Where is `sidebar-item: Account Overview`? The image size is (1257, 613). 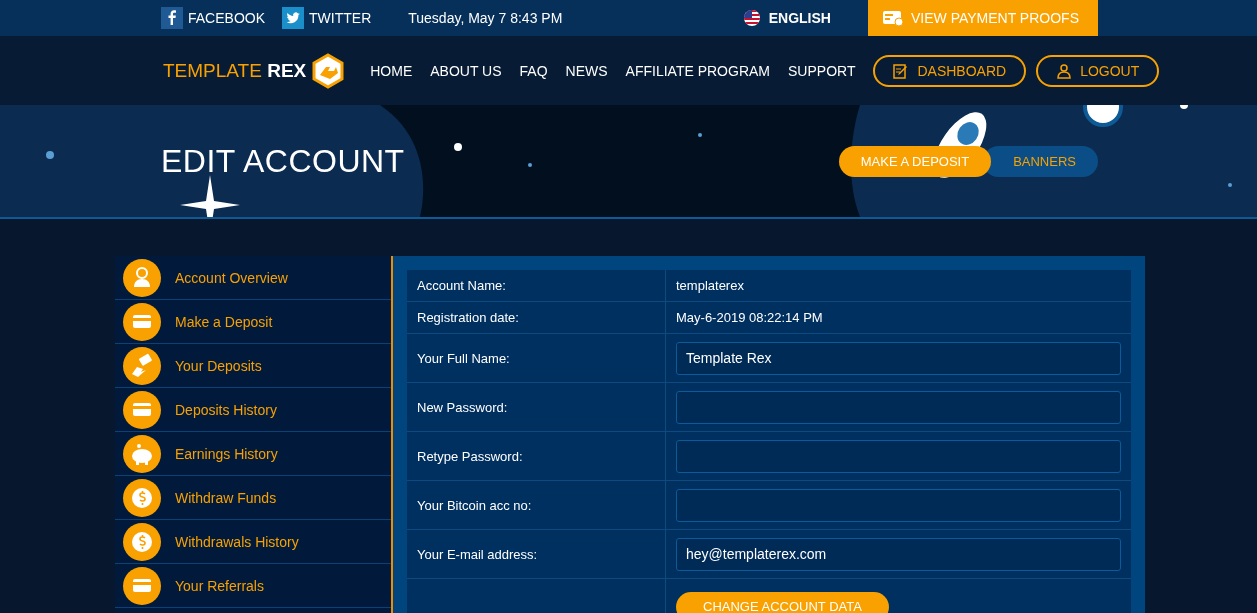
sidebar-item: Account Overview is located at coordinates (253, 278).